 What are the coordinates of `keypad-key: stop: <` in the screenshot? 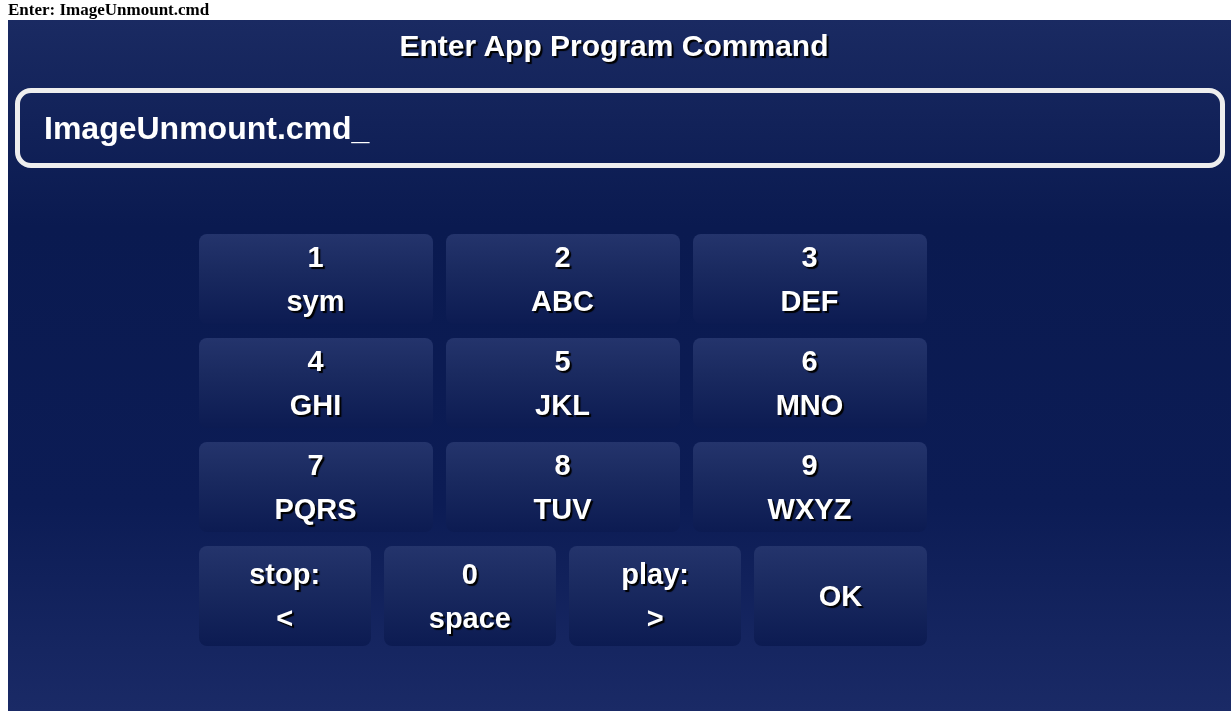 It's located at (284, 596).